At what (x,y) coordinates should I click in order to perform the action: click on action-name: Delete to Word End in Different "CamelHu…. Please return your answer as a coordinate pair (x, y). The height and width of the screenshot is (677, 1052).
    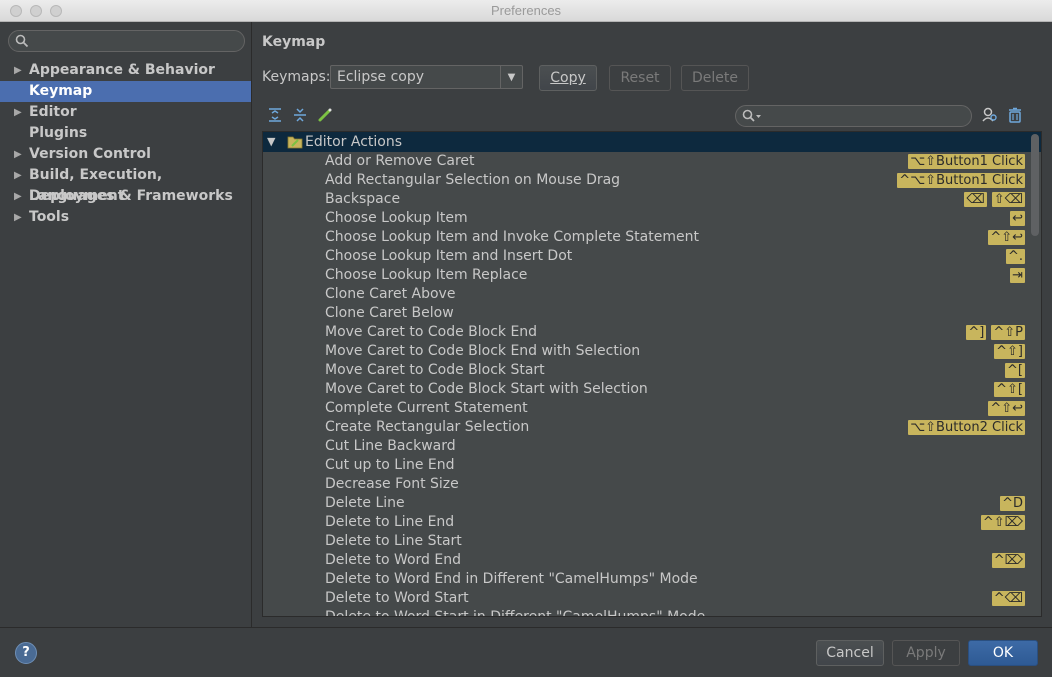
    Looking at the image, I should click on (511, 579).